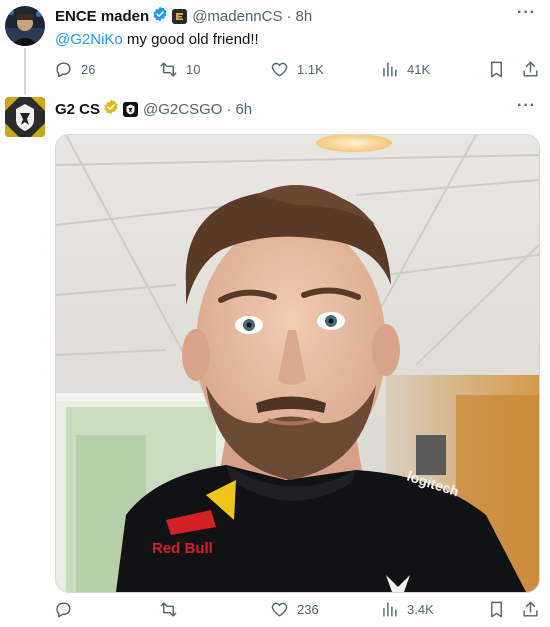 Image resolution: width=550 pixels, height=627 pixels. Describe the element at coordinates (190, 39) in the screenshot. I see `tweet-body: my good old friend!!` at that location.